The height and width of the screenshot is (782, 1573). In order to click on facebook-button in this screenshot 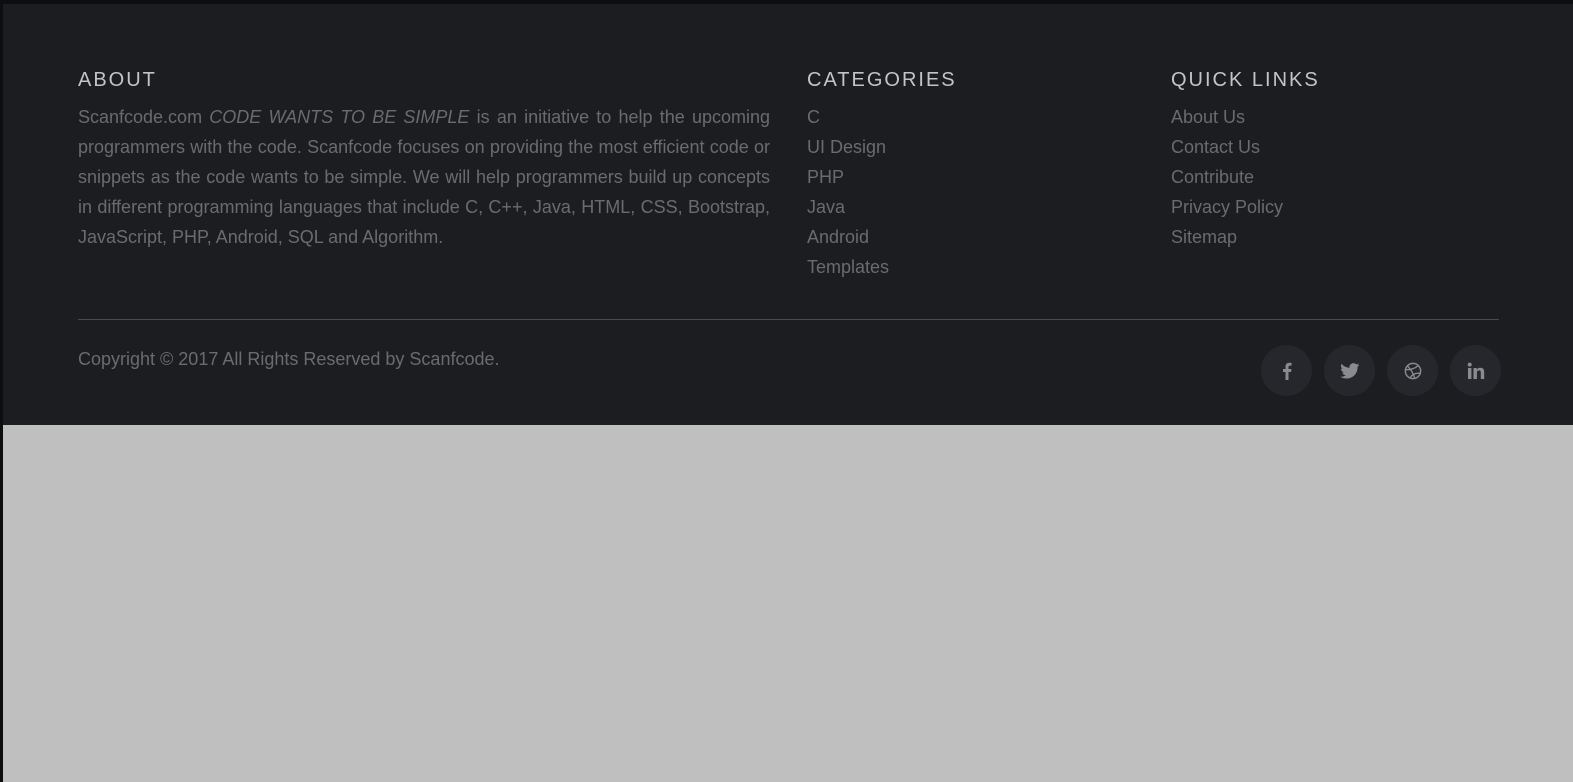, I will do `click(1286, 370)`.